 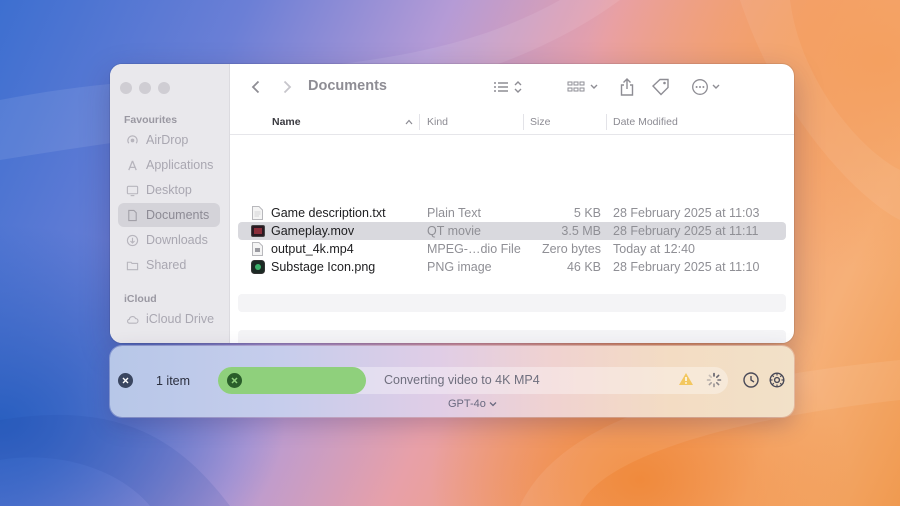 I want to click on progress-bar, so click(x=292, y=380).